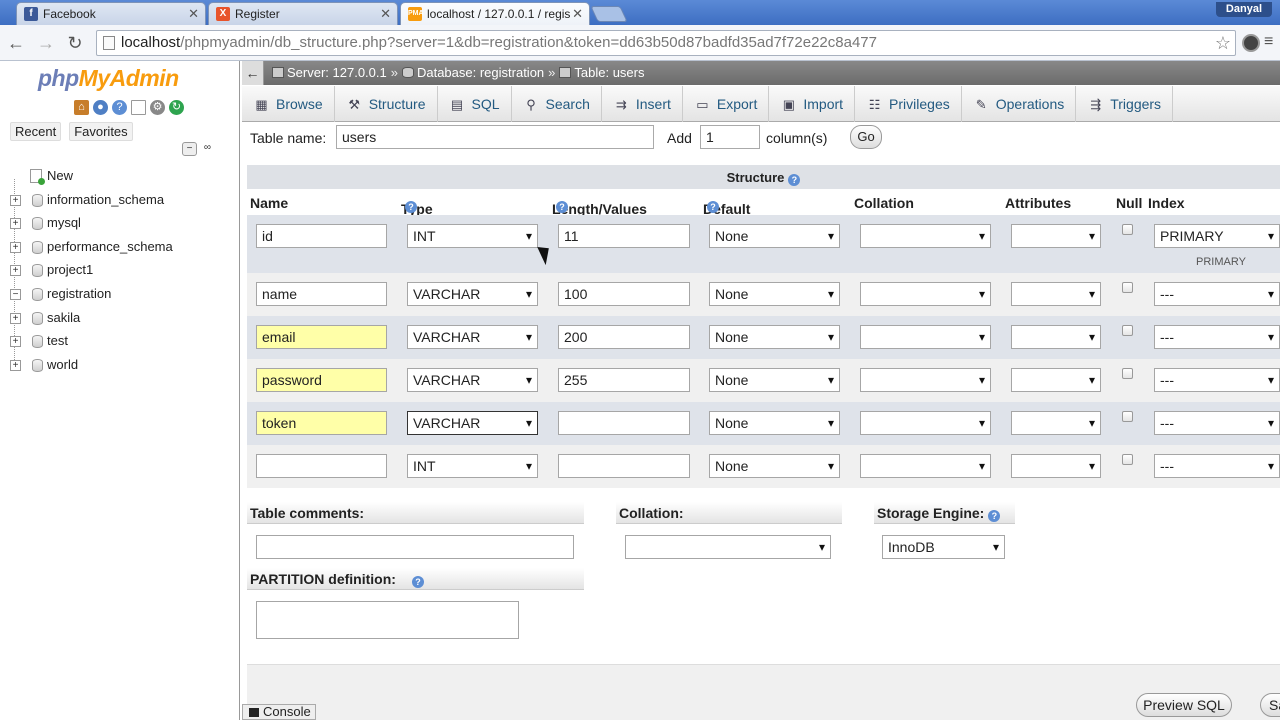 This screenshot has width=1280, height=720. What do you see at coordinates (321, 236) in the screenshot?
I see `column-name-input: id` at bounding box center [321, 236].